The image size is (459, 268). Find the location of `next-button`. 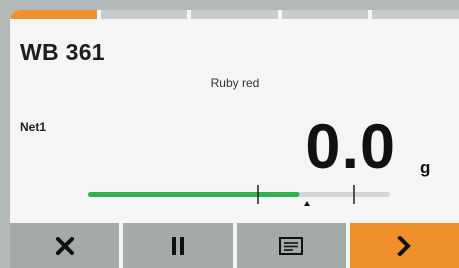

next-button is located at coordinates (404, 245).